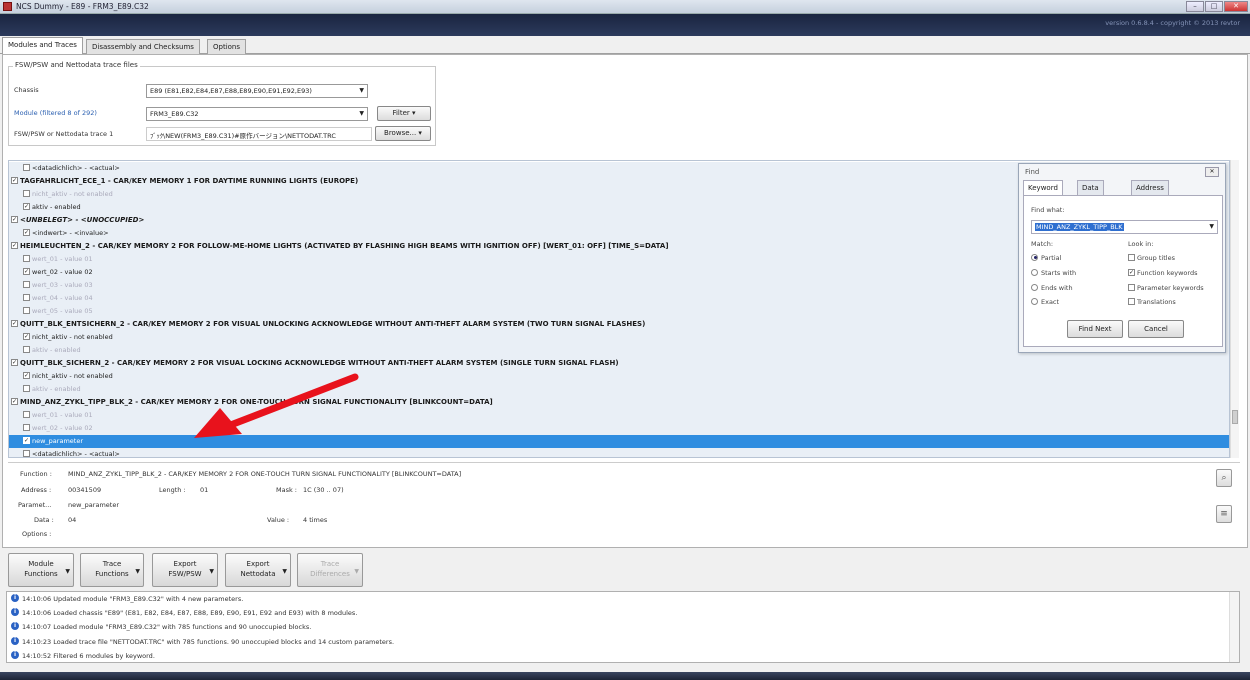  What do you see at coordinates (41, 570) in the screenshot?
I see `module-functions-button: Module Functions ▼` at bounding box center [41, 570].